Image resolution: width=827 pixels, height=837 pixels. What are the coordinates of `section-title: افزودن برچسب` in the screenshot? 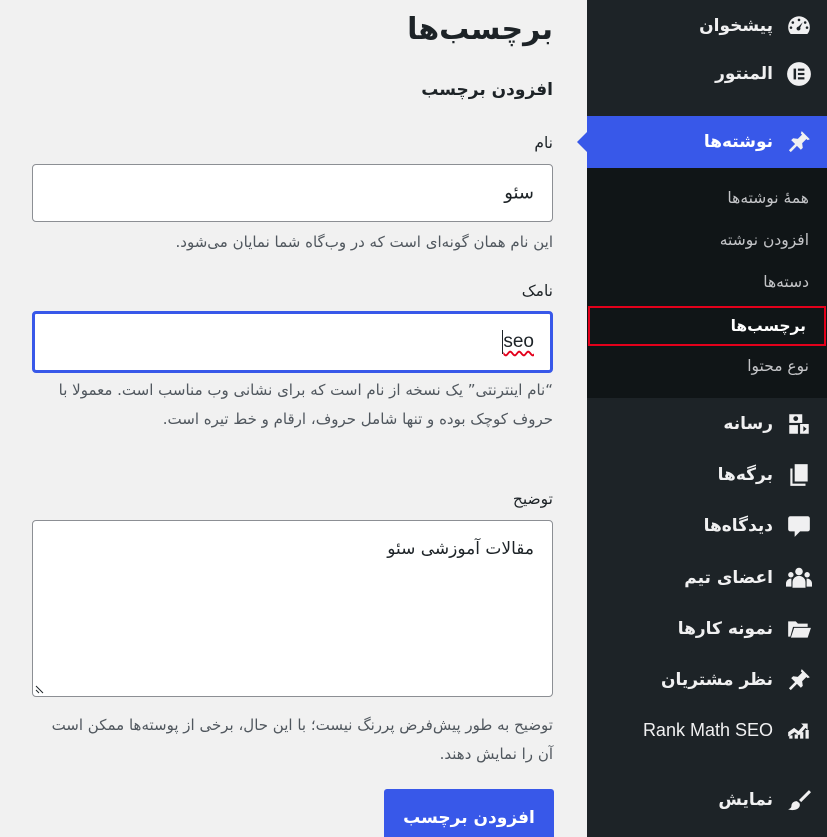 It's located at (487, 90).